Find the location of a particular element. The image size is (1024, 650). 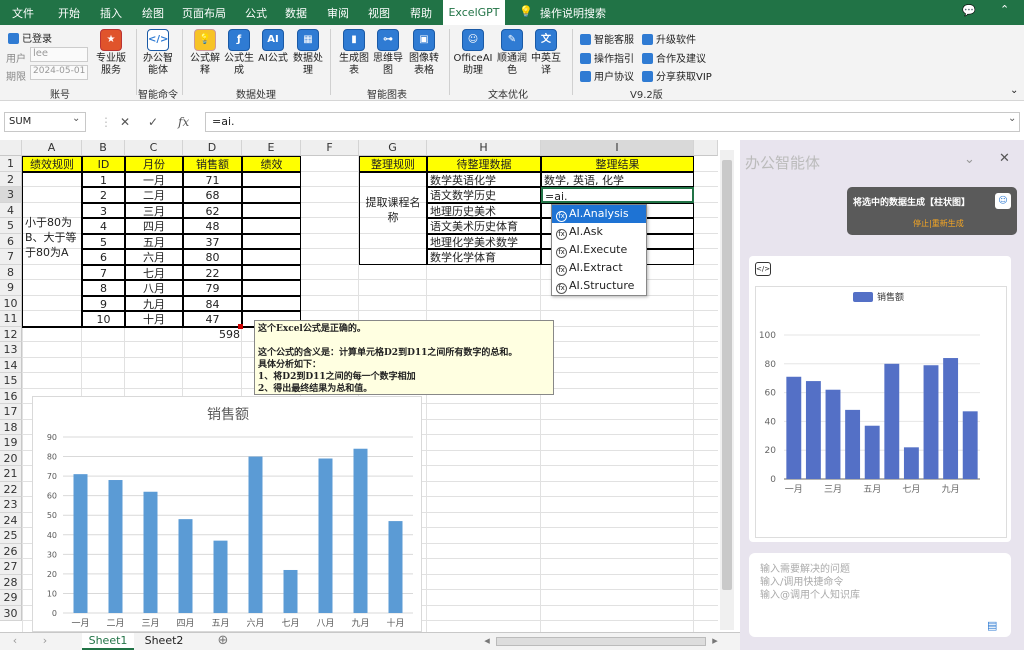

month-cell: 十月 is located at coordinates (154, 319).